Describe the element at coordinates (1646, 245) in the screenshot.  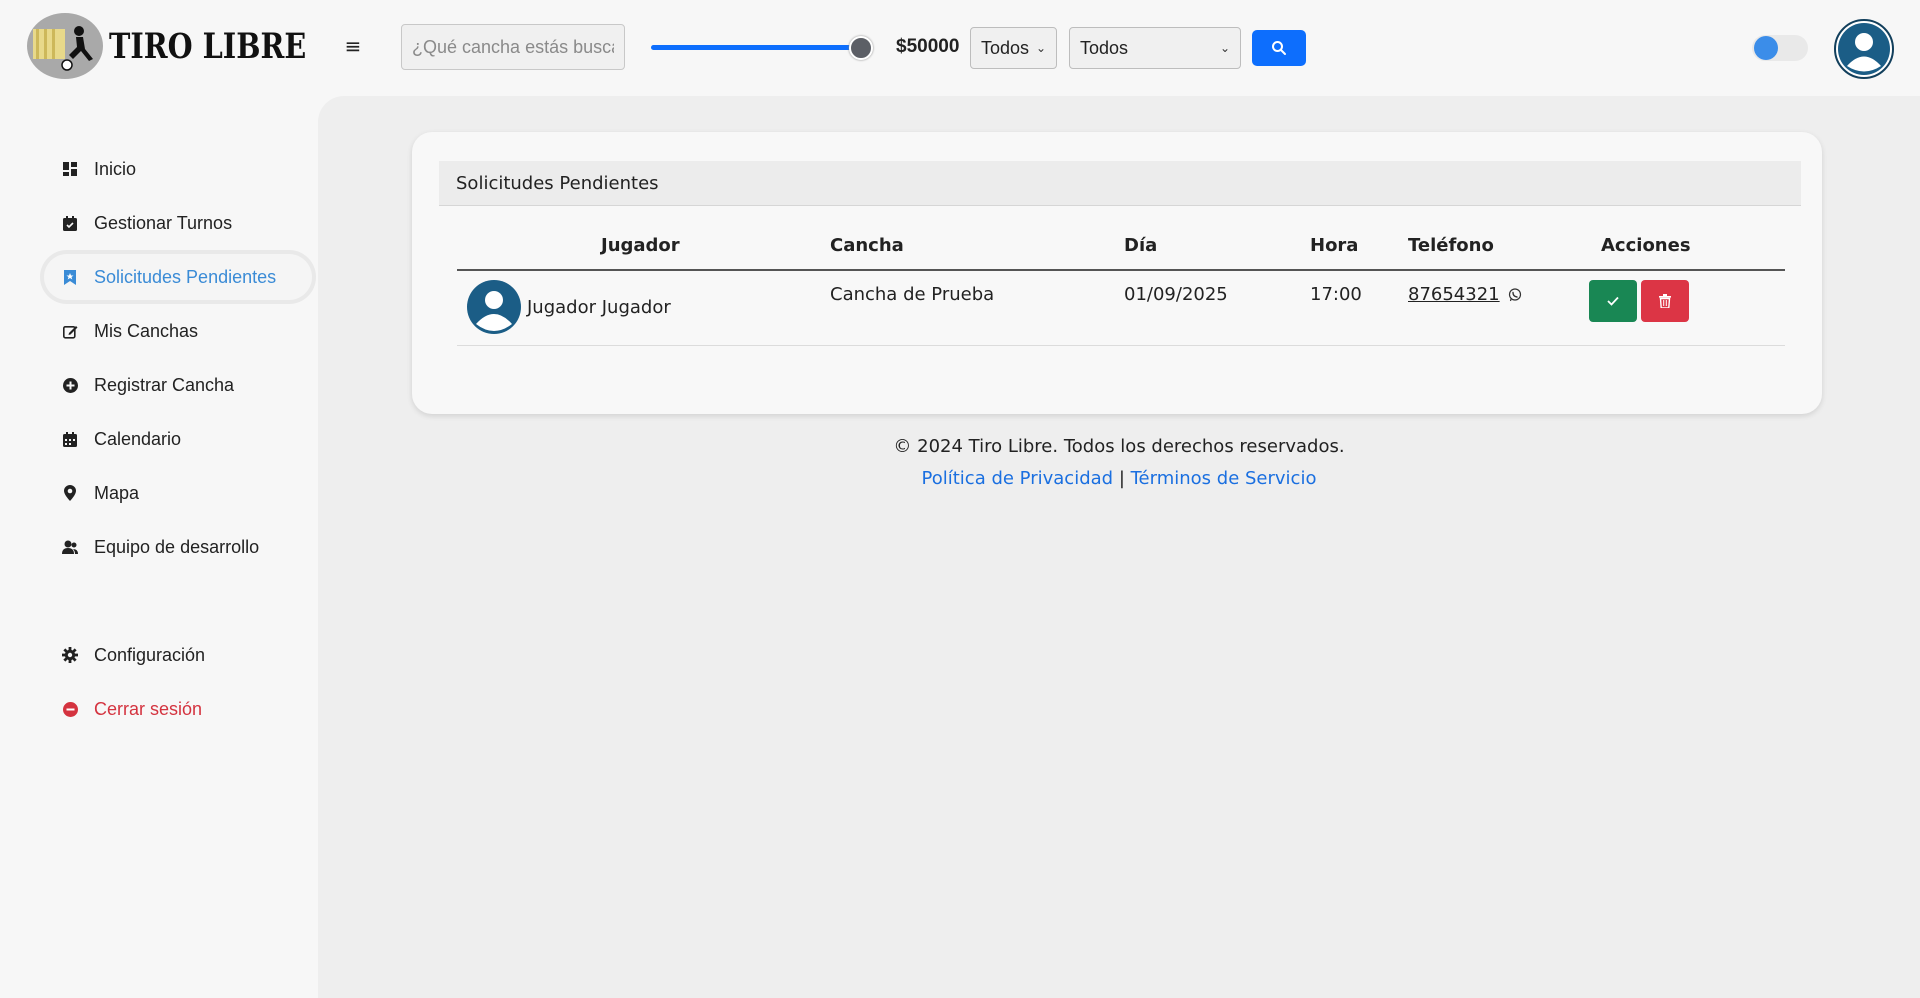
I see `column-header-acciones: Acciones` at that location.